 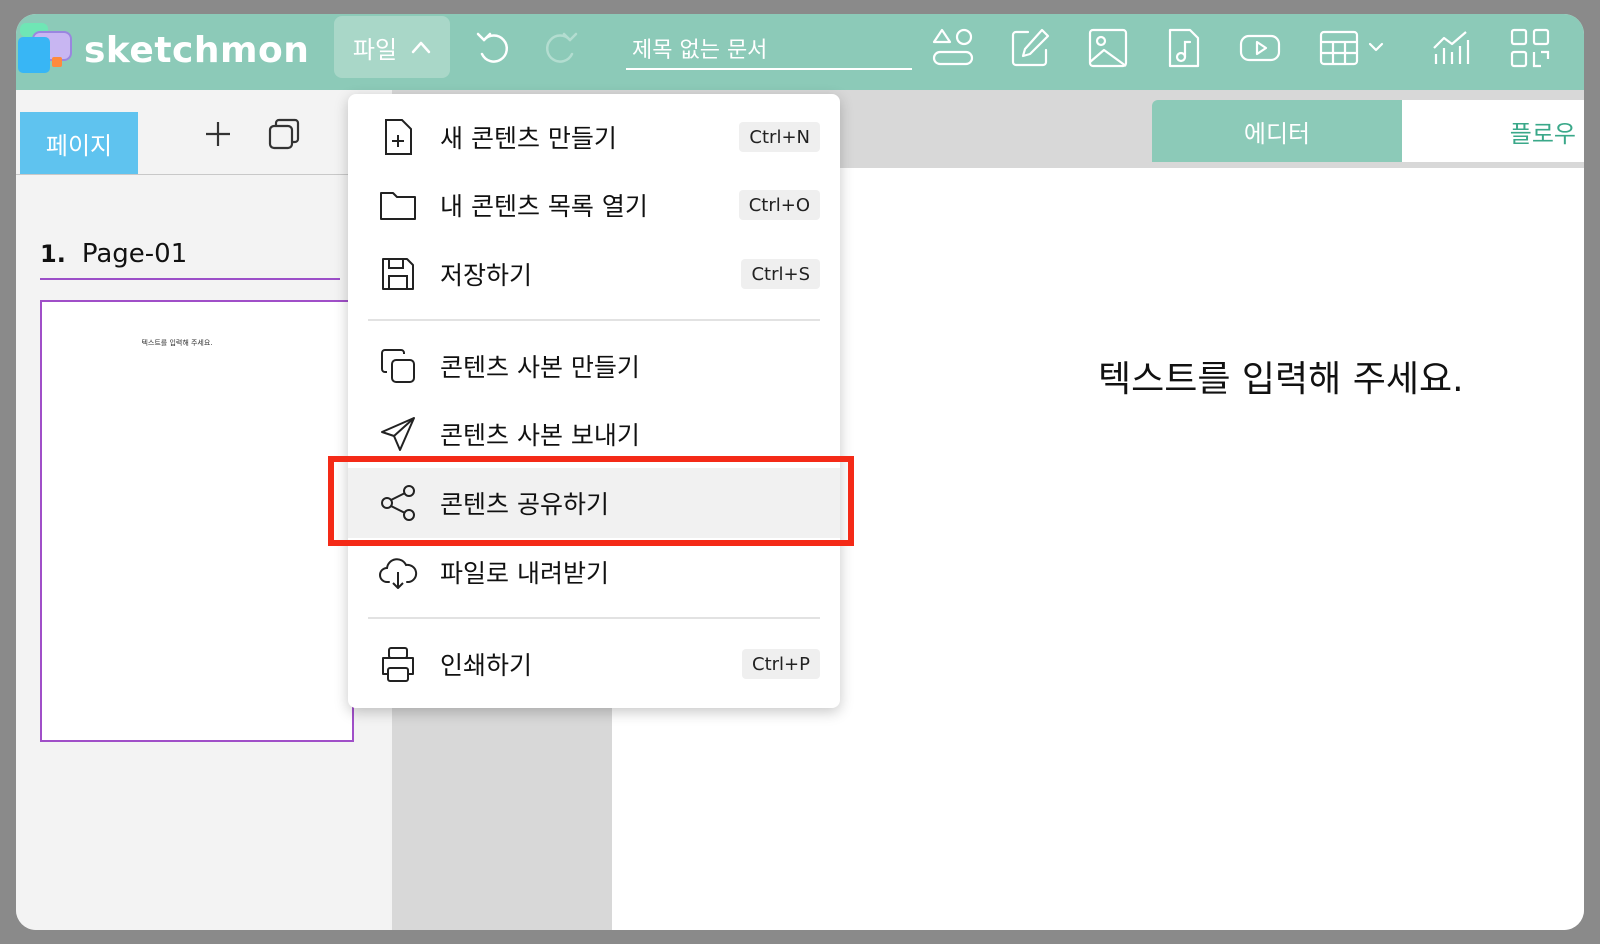 What do you see at coordinates (594, 664) in the screenshot?
I see `menu-item-print: 인쇄하기 Ctrl+P` at bounding box center [594, 664].